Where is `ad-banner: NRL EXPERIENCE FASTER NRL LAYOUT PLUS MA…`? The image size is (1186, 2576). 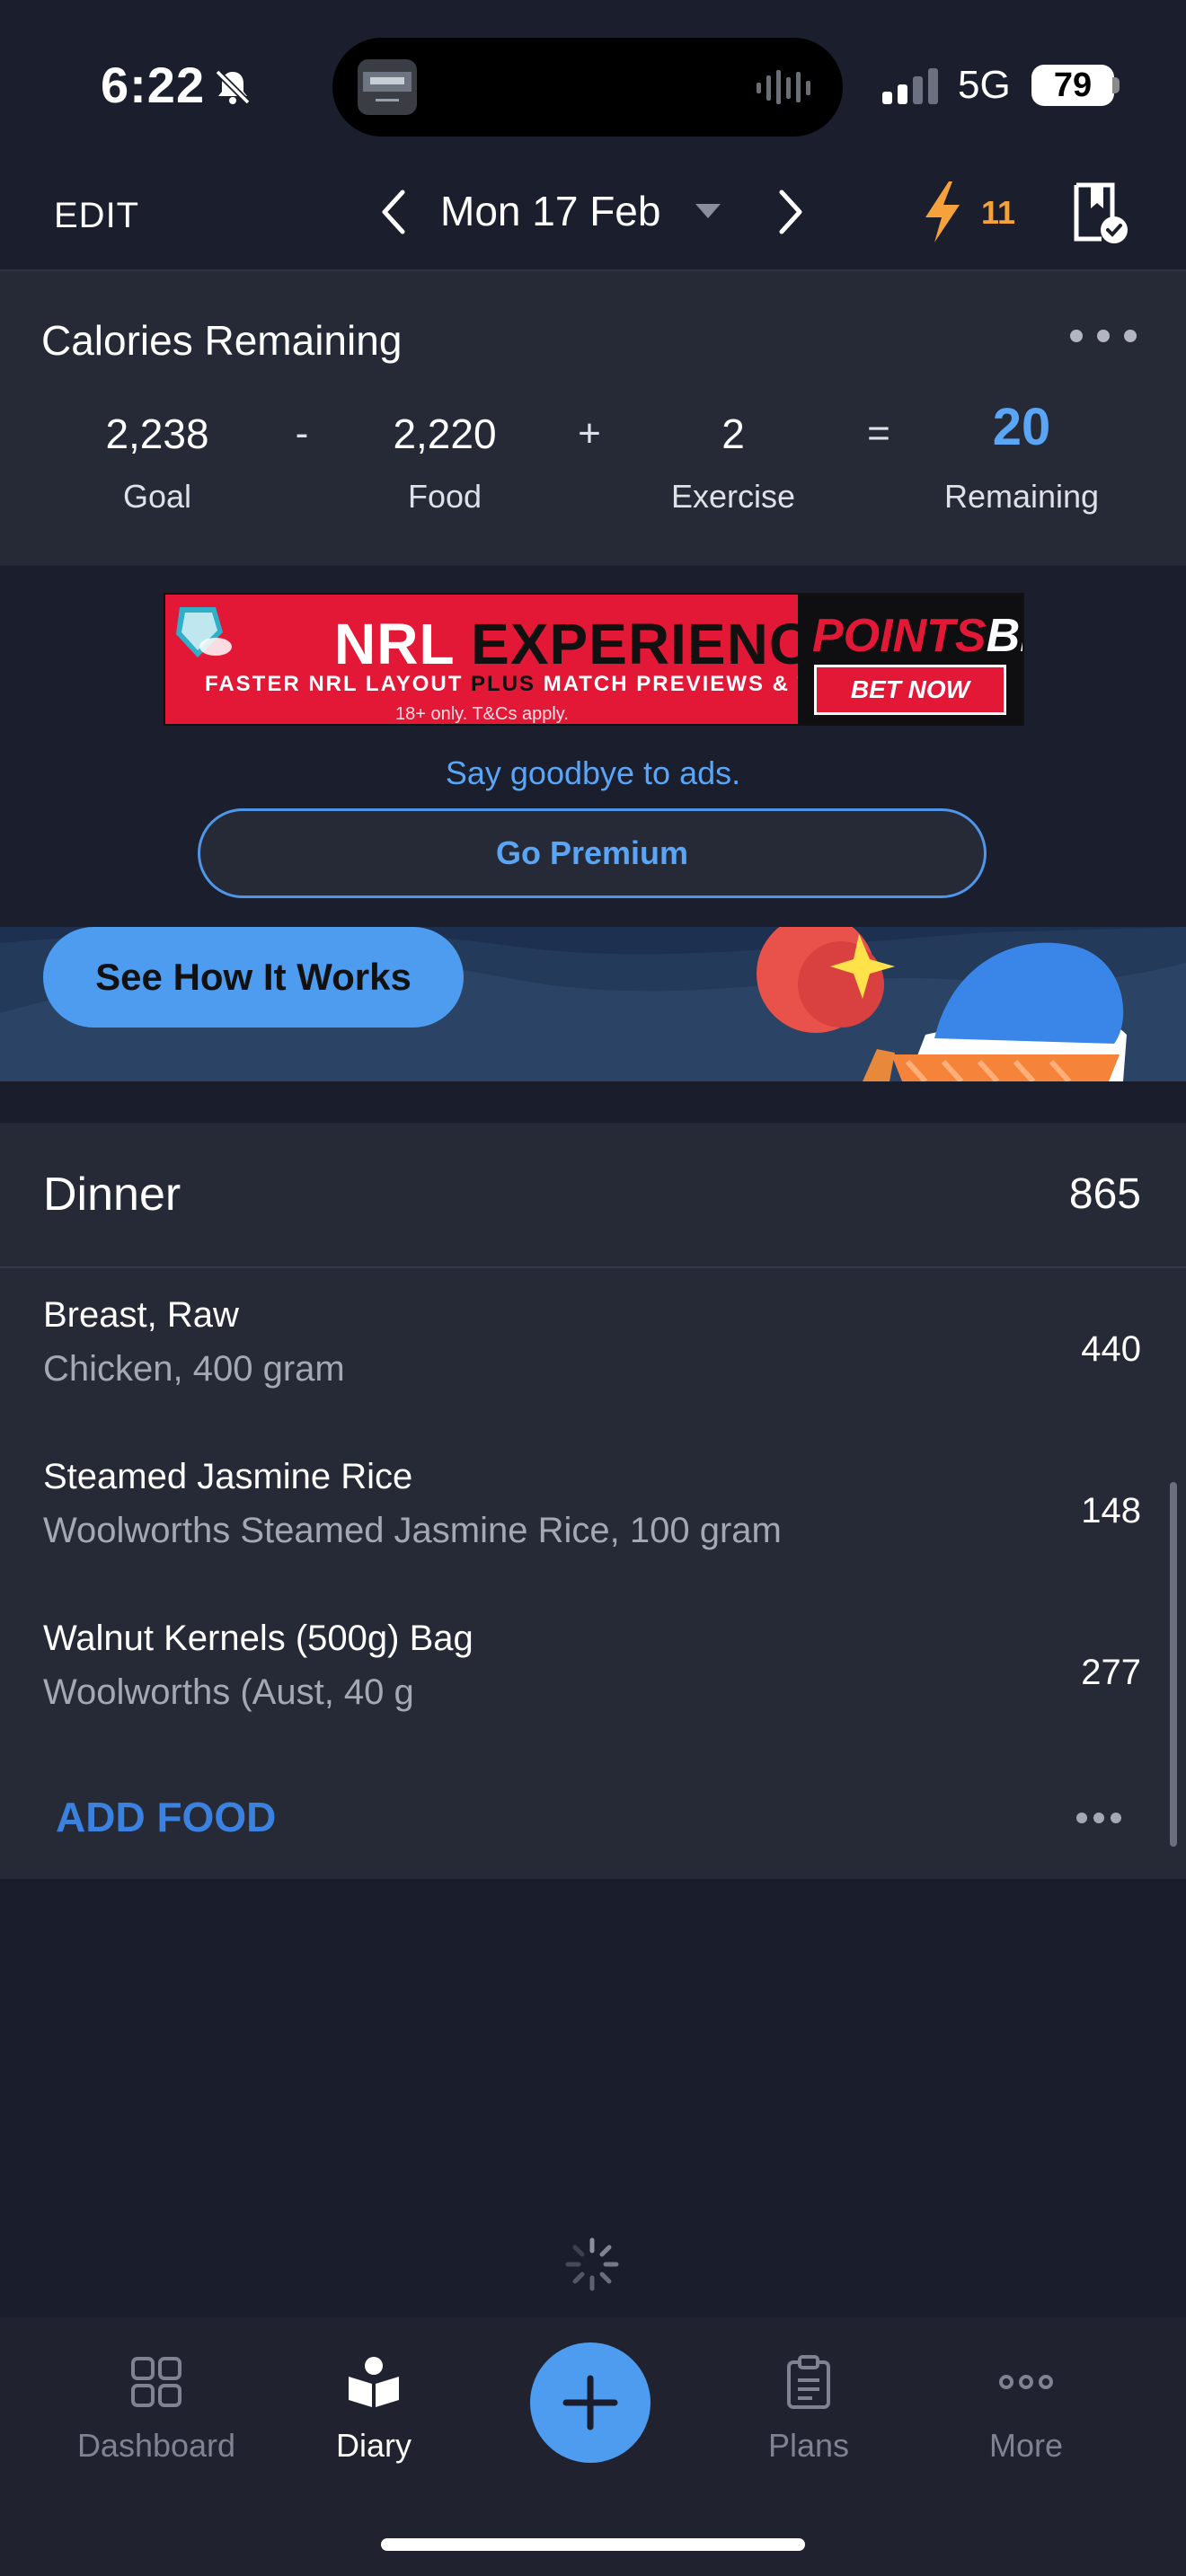
ad-banner: NRL EXPERIENCE FASTER NRL LAYOUT PLUS MA… is located at coordinates (594, 659).